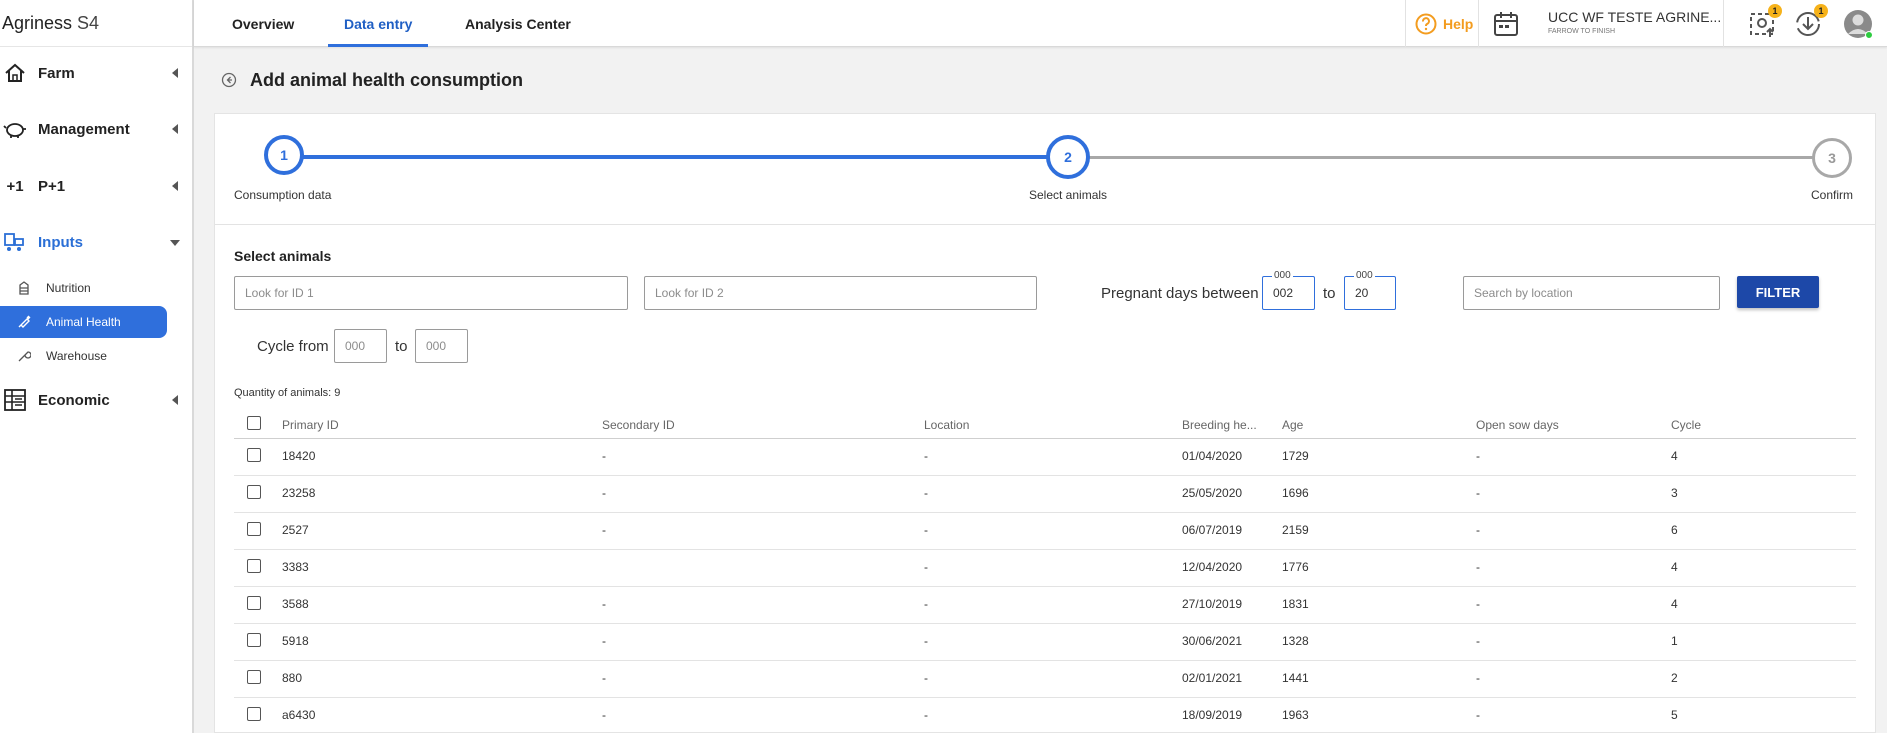  I want to click on column-header-primary-id: Primary ID, so click(310, 425).